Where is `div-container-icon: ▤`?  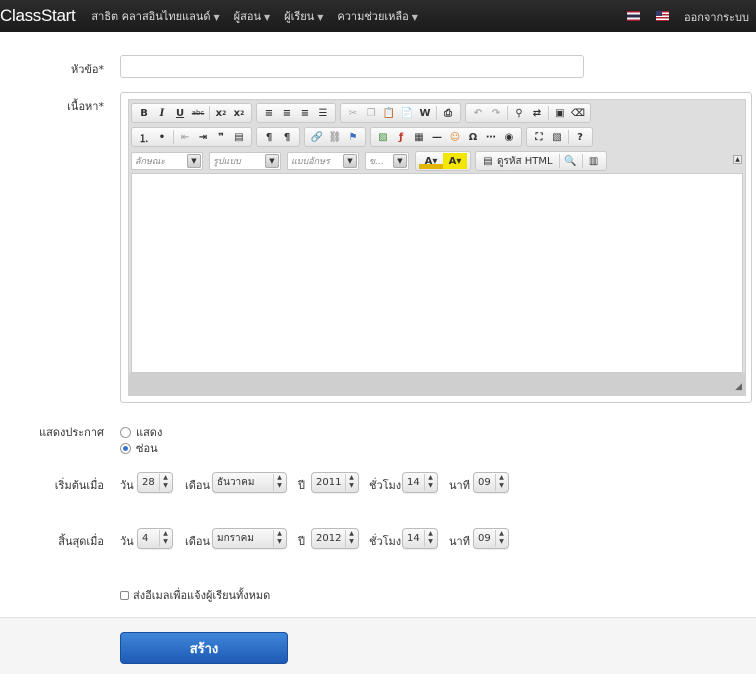
div-container-icon: ▤ is located at coordinates (239, 137).